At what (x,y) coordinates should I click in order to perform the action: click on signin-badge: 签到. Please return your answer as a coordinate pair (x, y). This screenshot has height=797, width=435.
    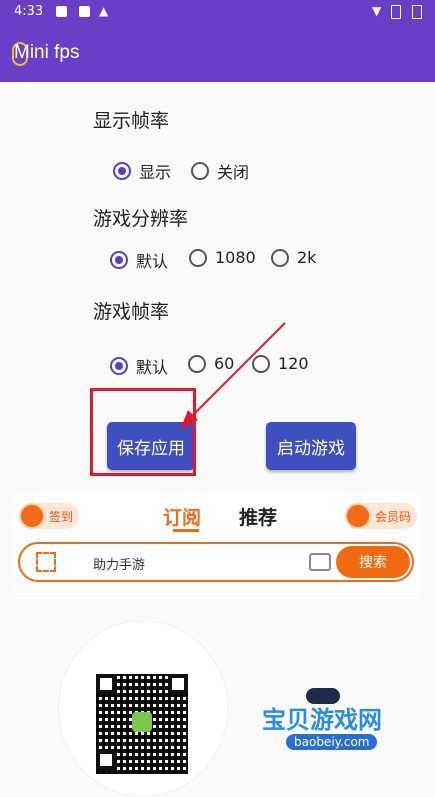
    Looking at the image, I should click on (49, 516).